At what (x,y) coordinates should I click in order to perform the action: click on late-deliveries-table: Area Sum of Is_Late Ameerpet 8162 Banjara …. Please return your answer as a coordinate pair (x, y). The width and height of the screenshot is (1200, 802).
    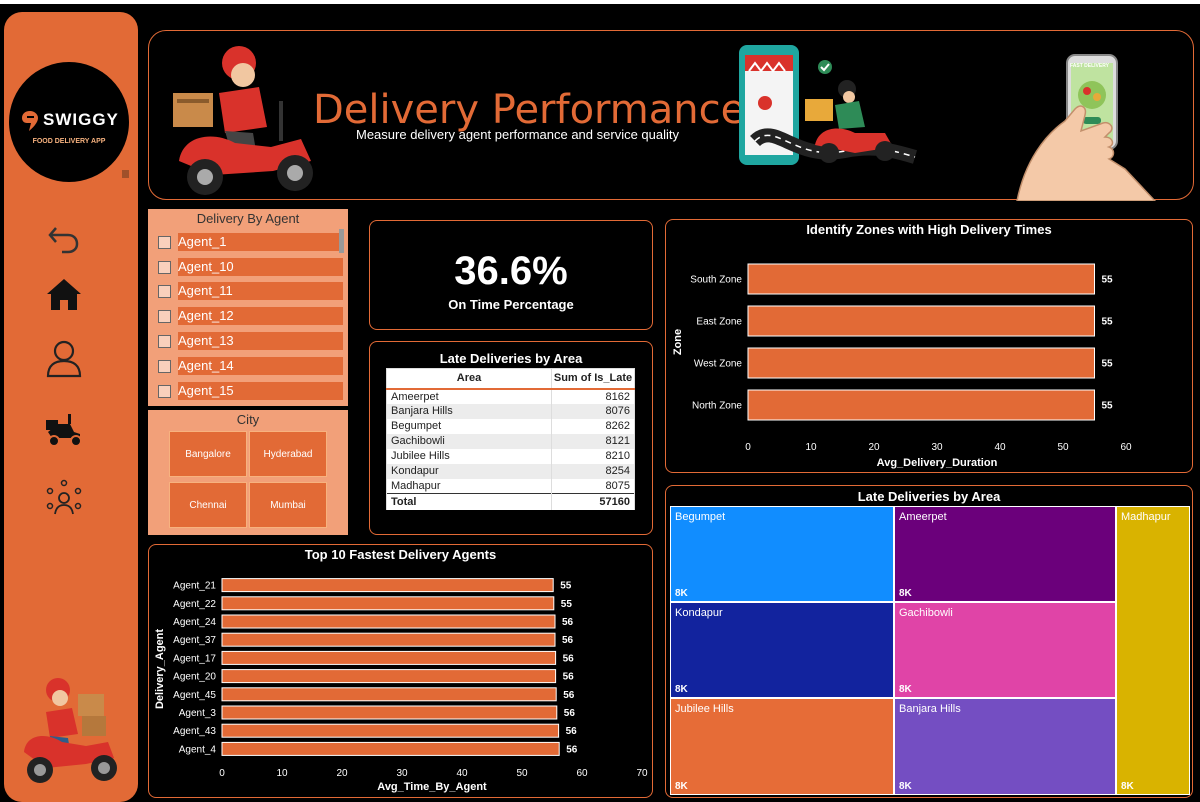
    Looking at the image, I should click on (510, 439).